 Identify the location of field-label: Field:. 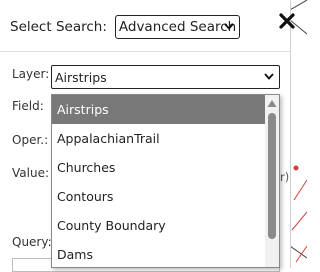
(28, 106).